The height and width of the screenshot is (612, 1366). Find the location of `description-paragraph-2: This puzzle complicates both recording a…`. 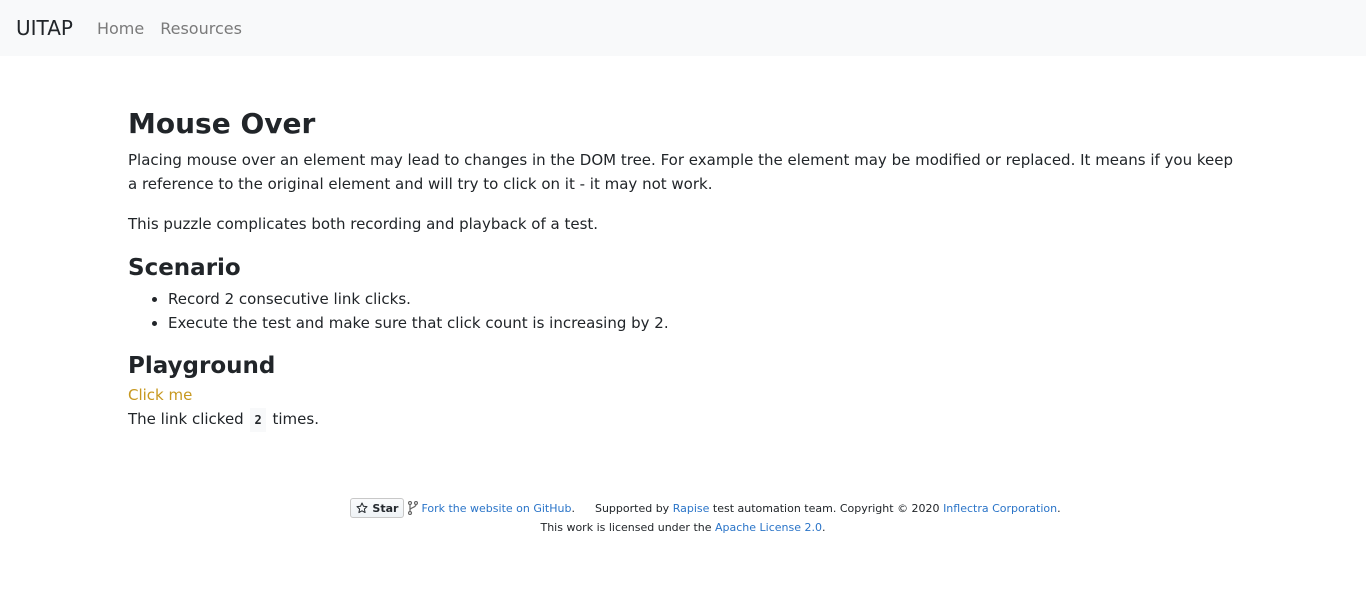

description-paragraph-2: This puzzle complicates both recording a… is located at coordinates (363, 224).